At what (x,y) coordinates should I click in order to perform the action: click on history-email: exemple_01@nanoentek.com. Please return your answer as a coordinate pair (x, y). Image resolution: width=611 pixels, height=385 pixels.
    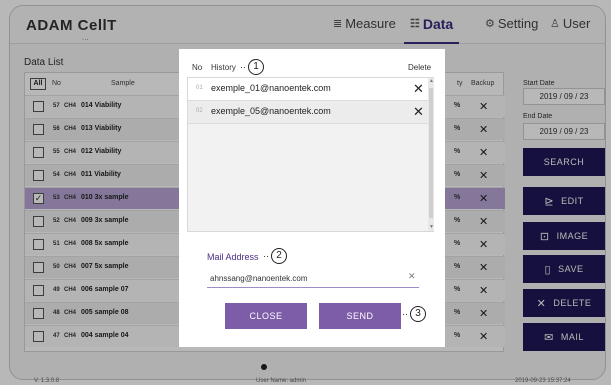
    Looking at the image, I should click on (271, 88).